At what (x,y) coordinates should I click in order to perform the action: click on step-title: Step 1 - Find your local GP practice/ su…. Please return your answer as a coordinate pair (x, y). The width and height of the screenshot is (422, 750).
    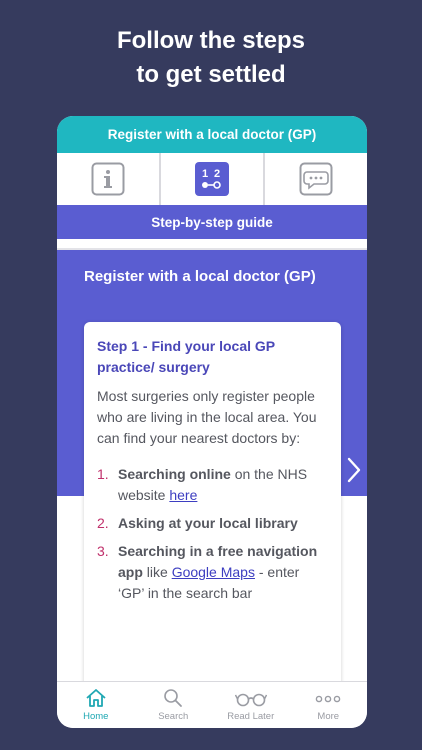
    Looking at the image, I should click on (186, 356).